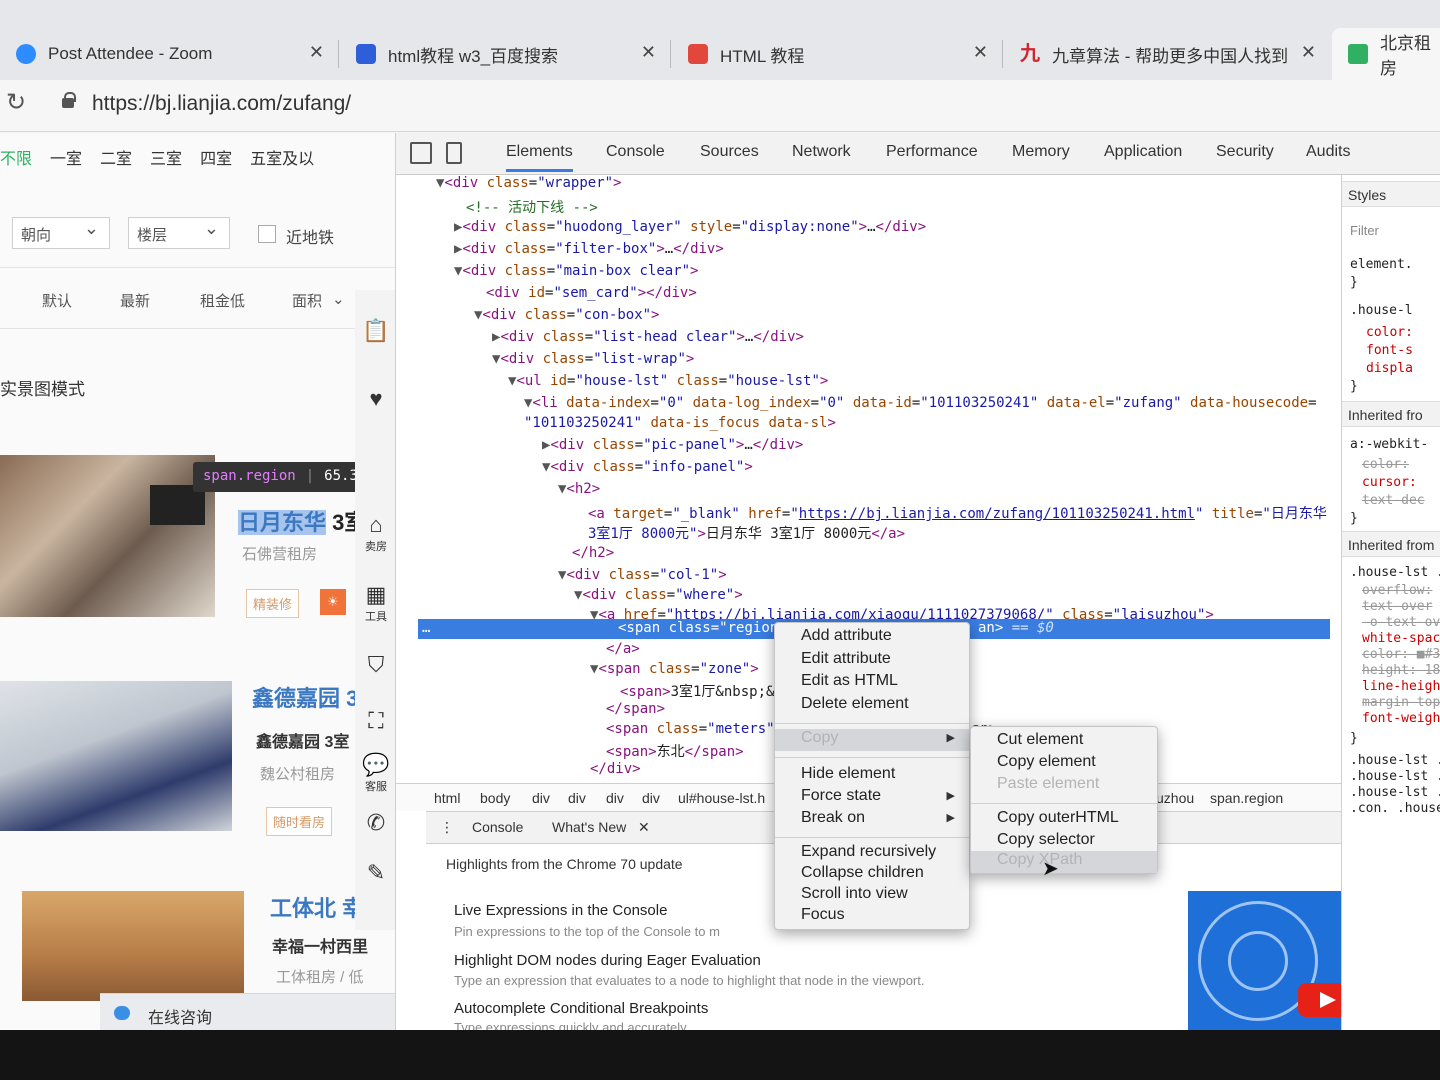 The width and height of the screenshot is (1440, 1080). I want to click on menu-item-edit-attribute: Edit attribute, so click(872, 661).